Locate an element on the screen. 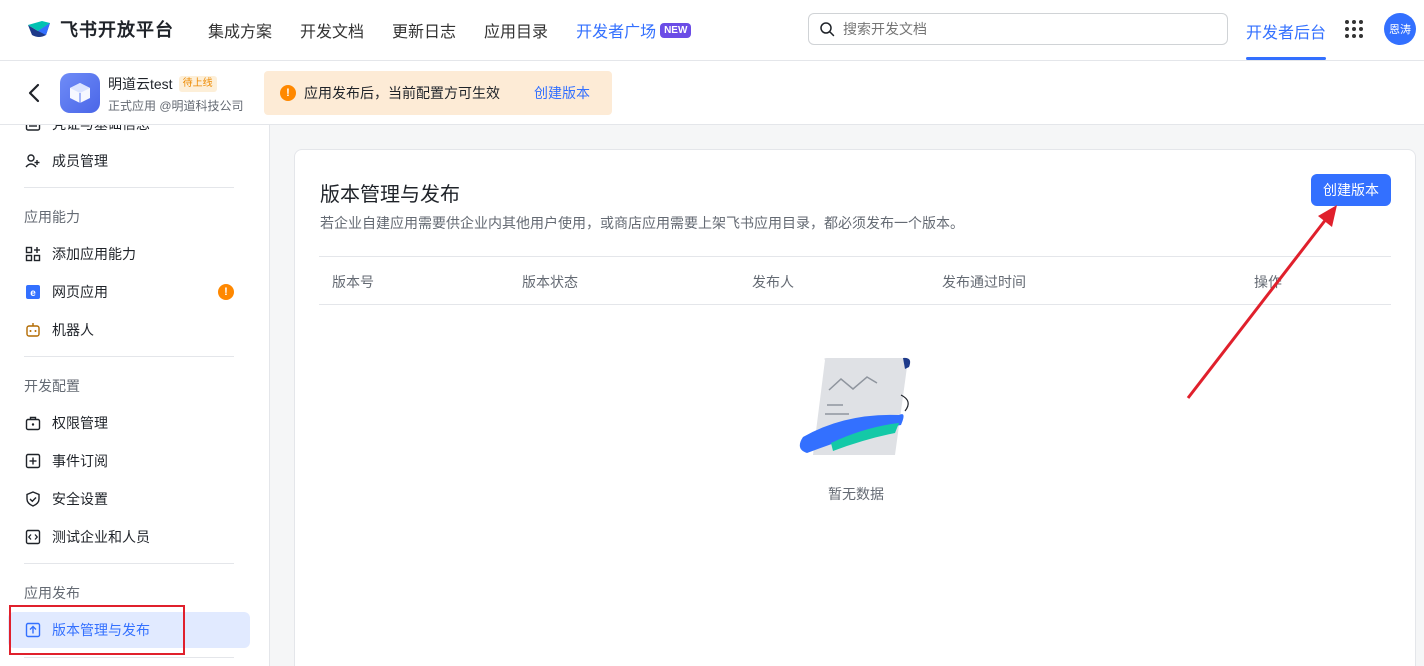 This screenshot has width=1424, height=666. robot-icon is located at coordinates (33, 330).